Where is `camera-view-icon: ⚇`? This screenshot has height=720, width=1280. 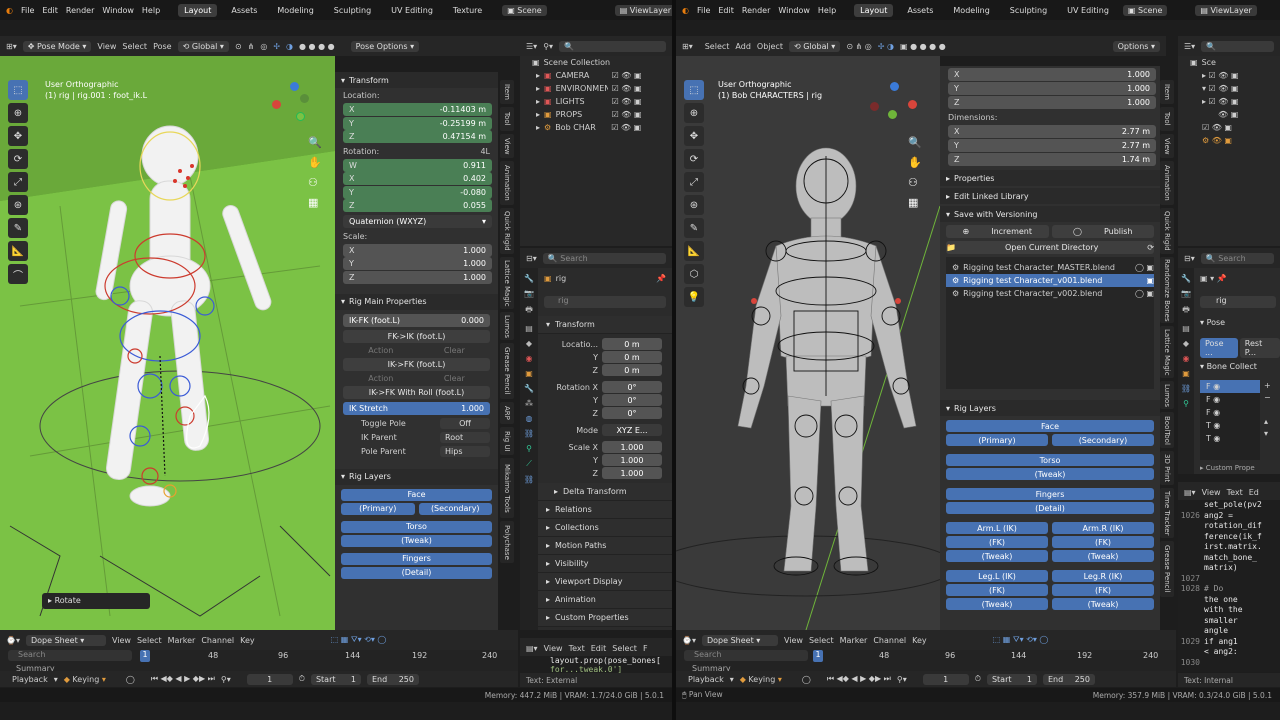
camera-view-icon: ⚇ is located at coordinates (913, 182).